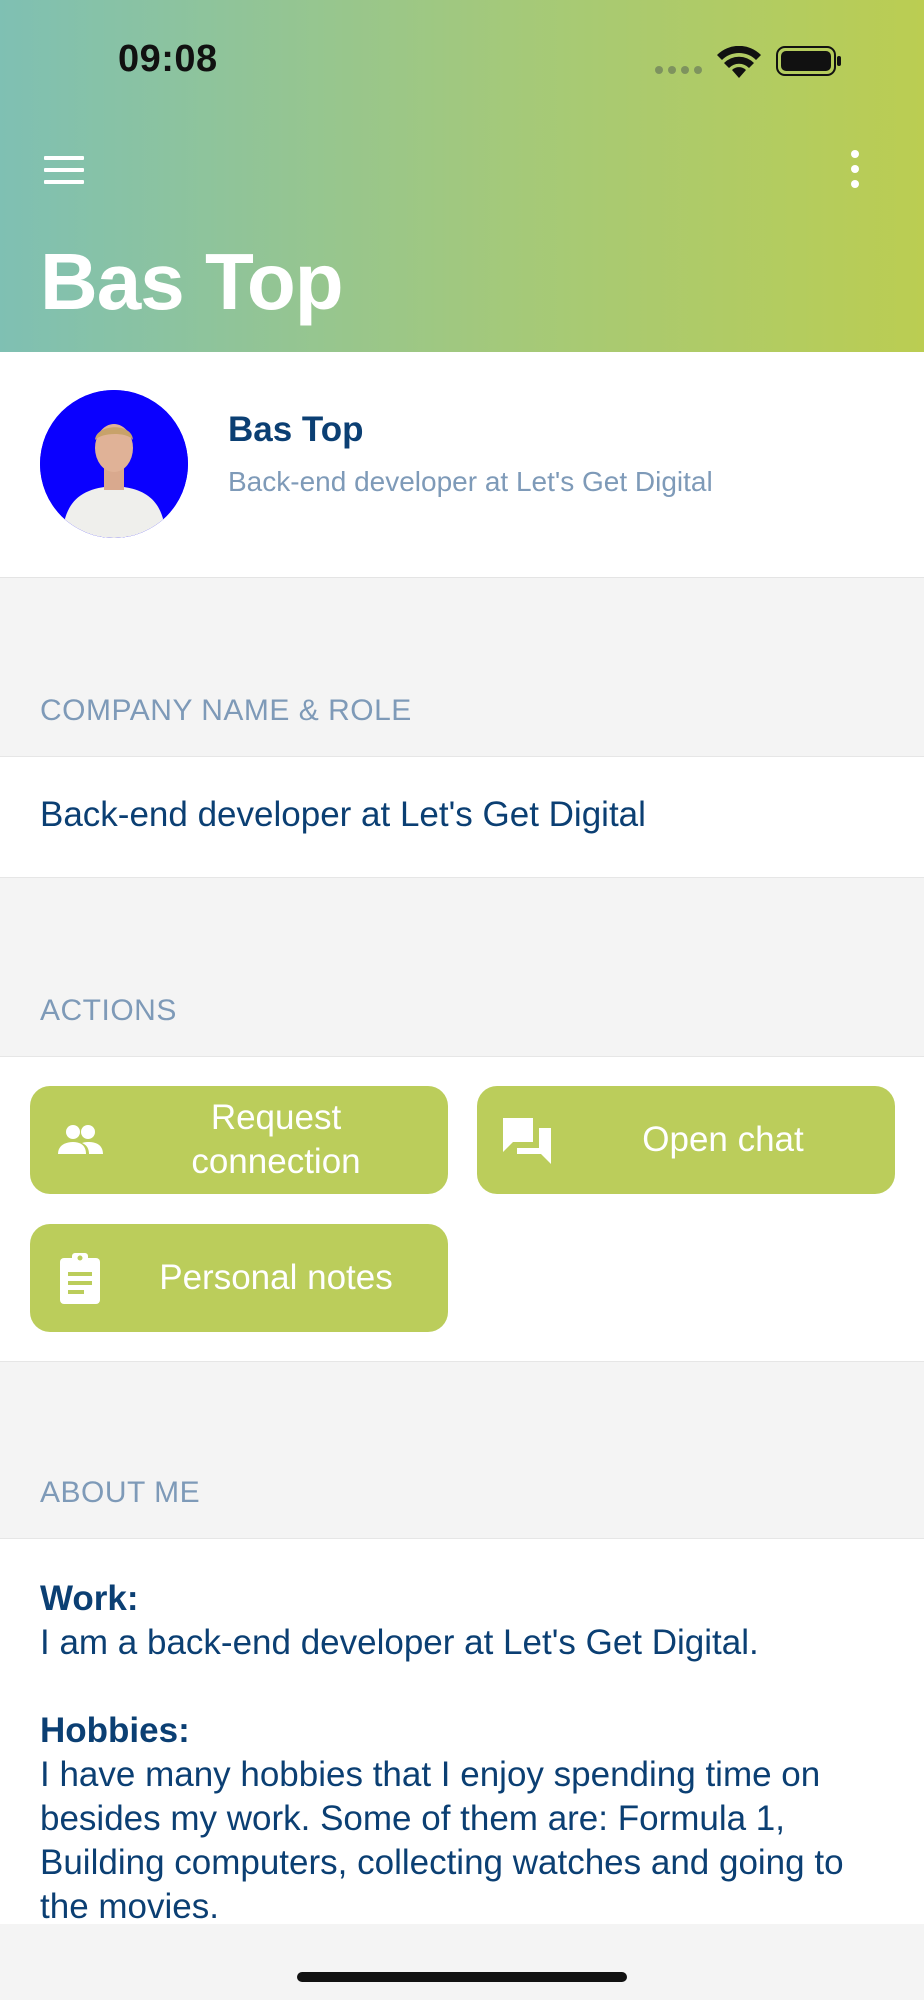 This screenshot has width=924, height=2000. I want to click on request-connection-button: Request connection, so click(239, 1140).